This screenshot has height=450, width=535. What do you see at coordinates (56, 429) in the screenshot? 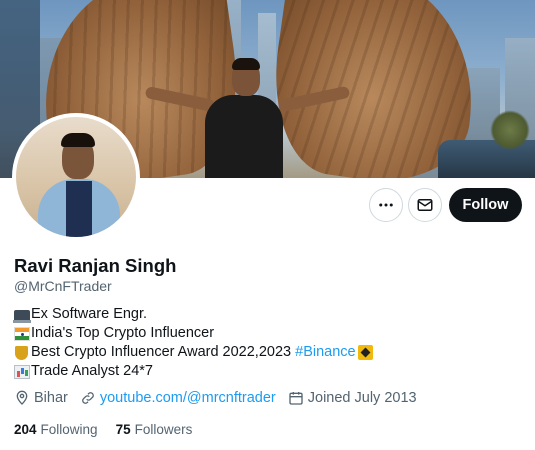
I see `following-link: 204 Following` at bounding box center [56, 429].